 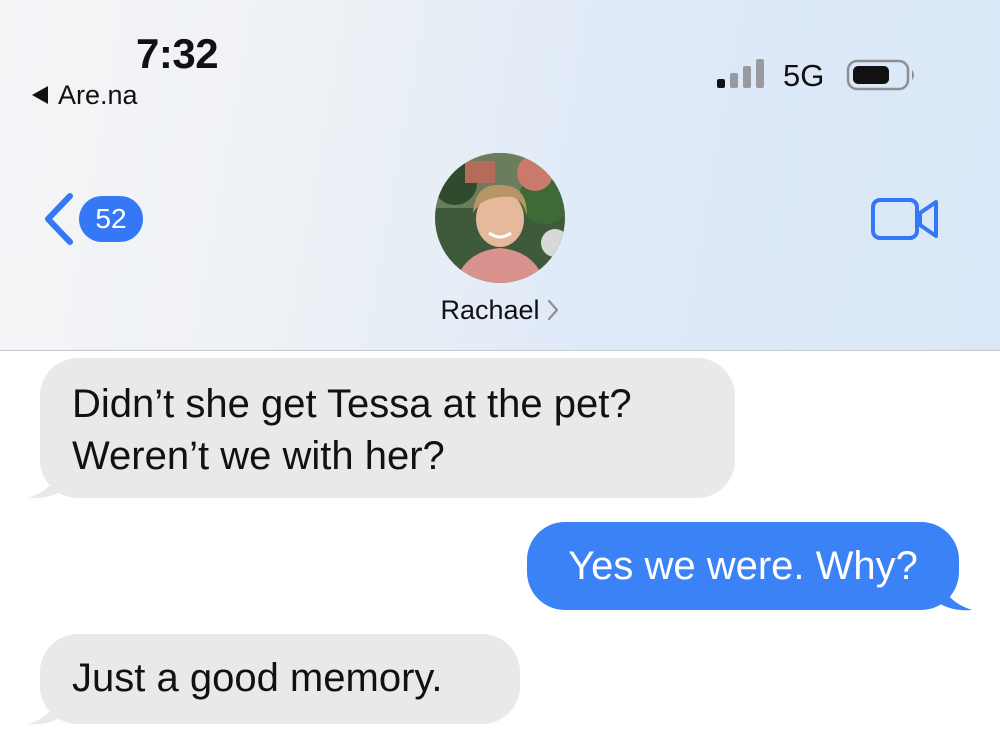 I want to click on chevron-left-icon, so click(x=58, y=219).